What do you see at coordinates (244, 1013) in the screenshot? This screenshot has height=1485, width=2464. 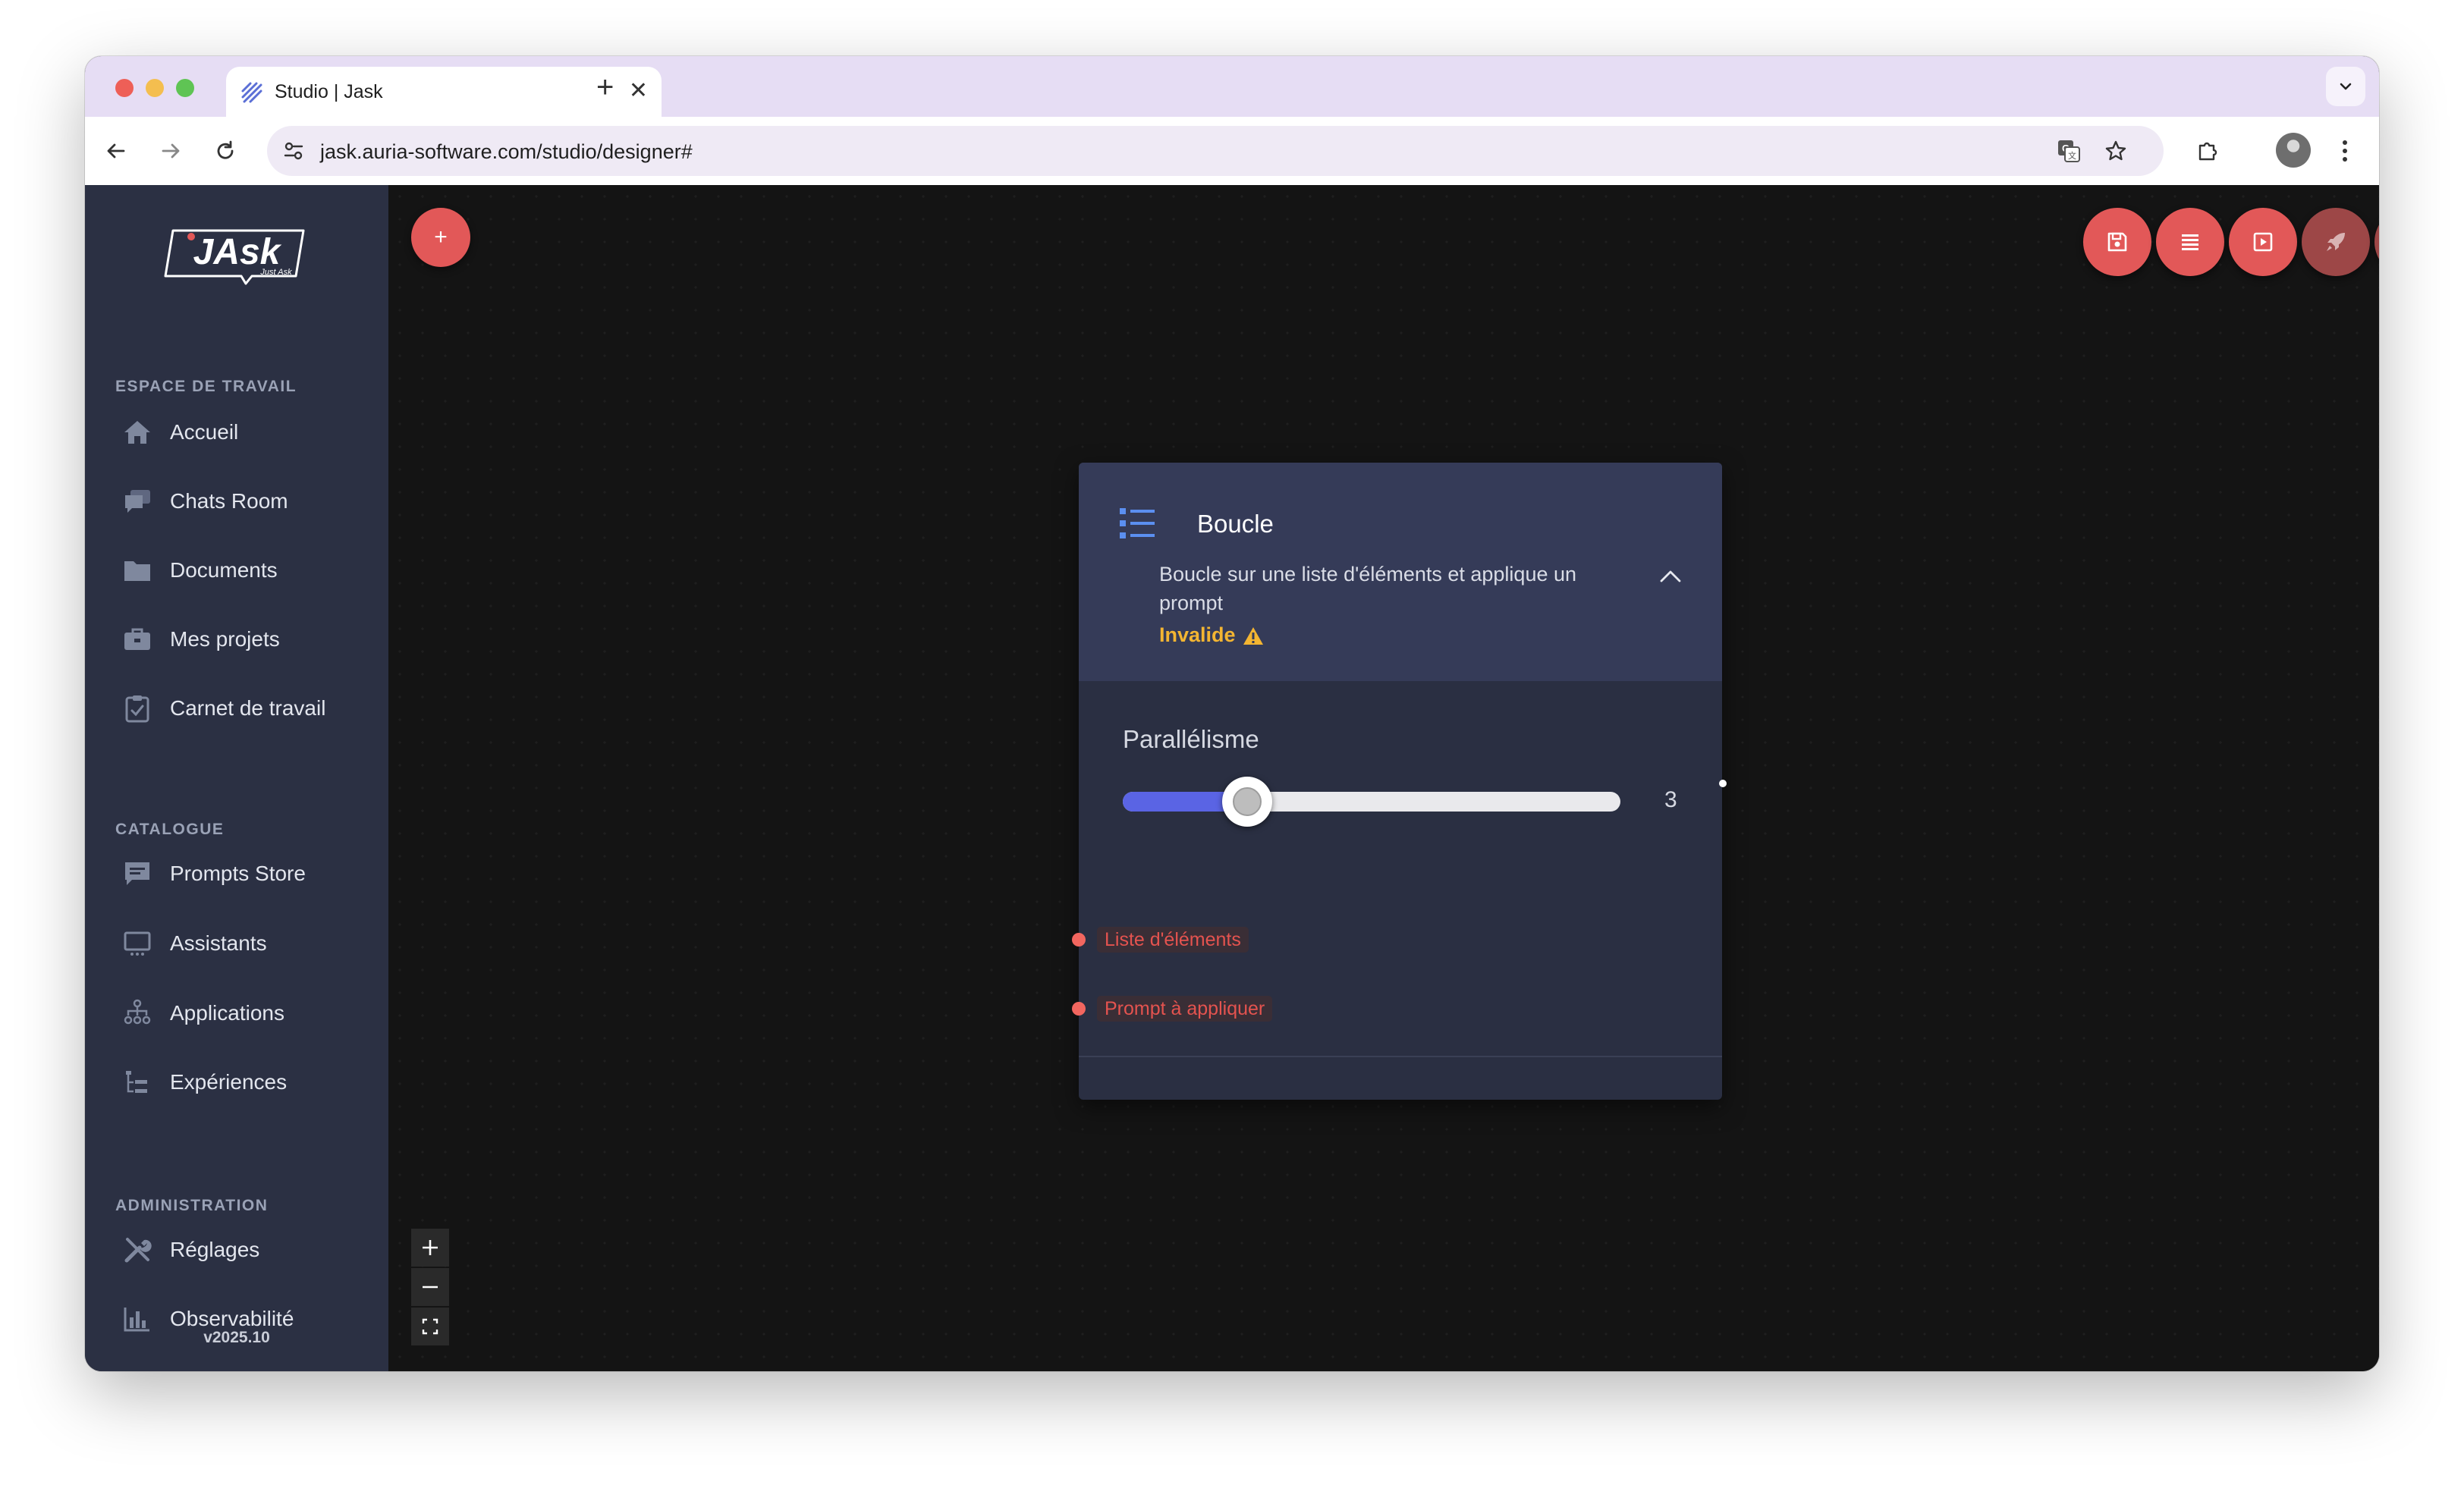 I see `sidebar-item-applications: Applications` at bounding box center [244, 1013].